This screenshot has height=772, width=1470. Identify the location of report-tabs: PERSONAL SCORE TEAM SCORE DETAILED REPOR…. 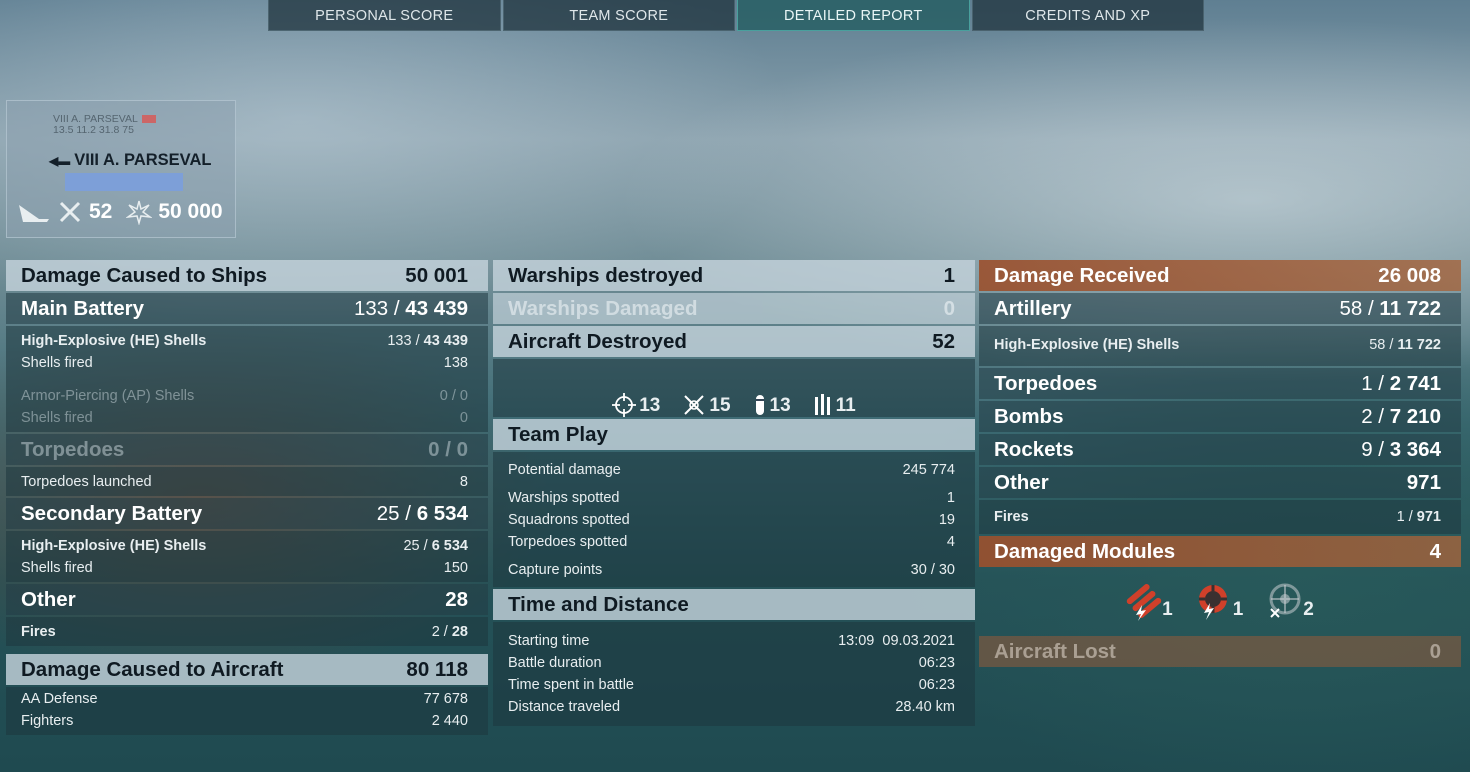
(736, 15).